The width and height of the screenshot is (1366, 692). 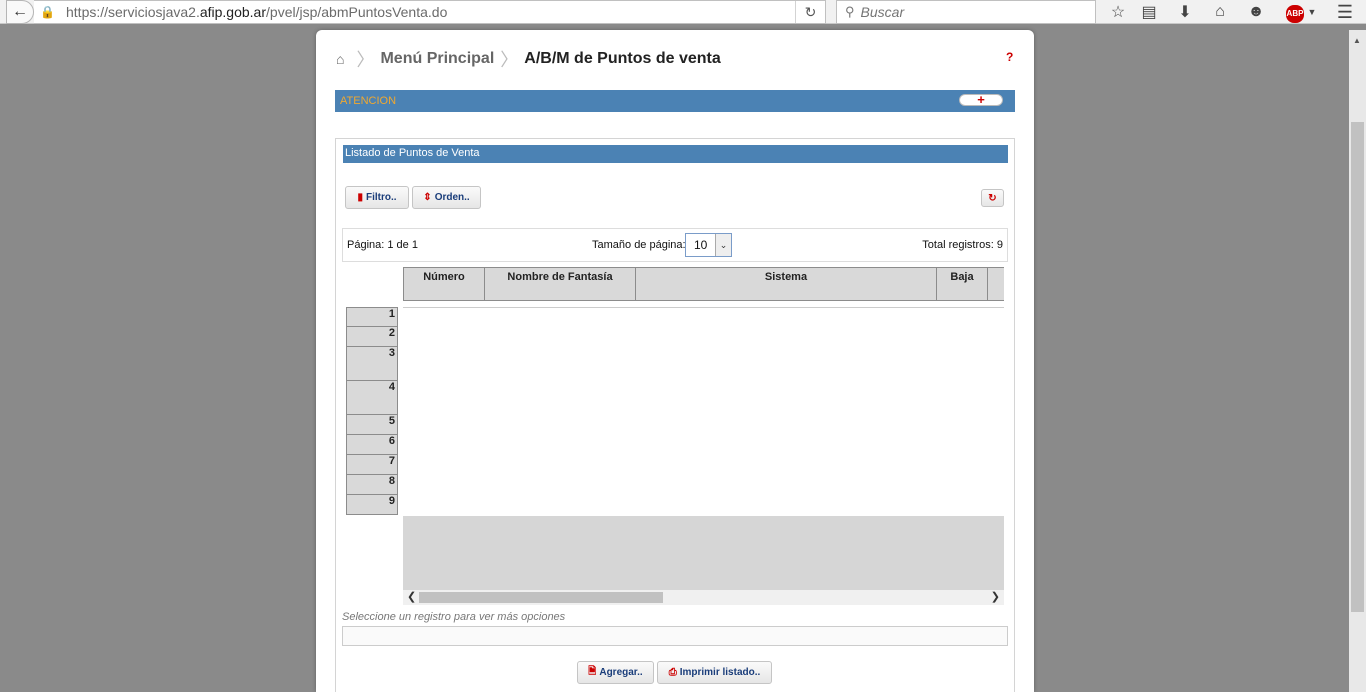 What do you see at coordinates (357, 12) in the screenshot?
I see `url-path: /pvel/jsp/abmPuntosVenta.do` at bounding box center [357, 12].